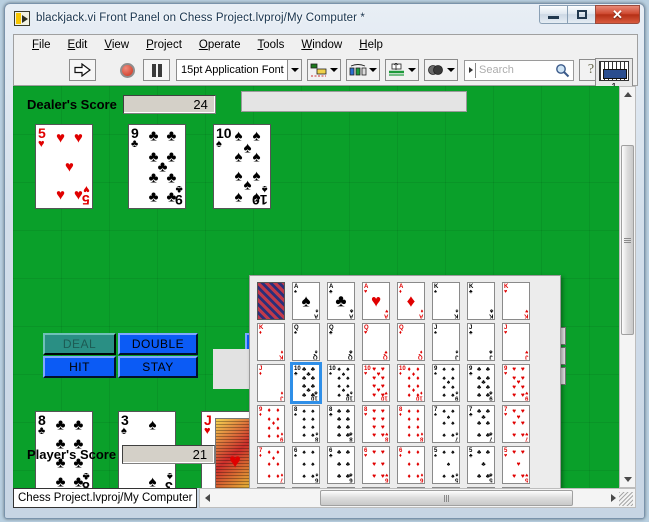 This screenshot has width=649, height=522. I want to click on card-option-5-red: 5 ♥ 5 ♥ ♥ ♥ ♥ ♥ ♥, so click(516, 465).